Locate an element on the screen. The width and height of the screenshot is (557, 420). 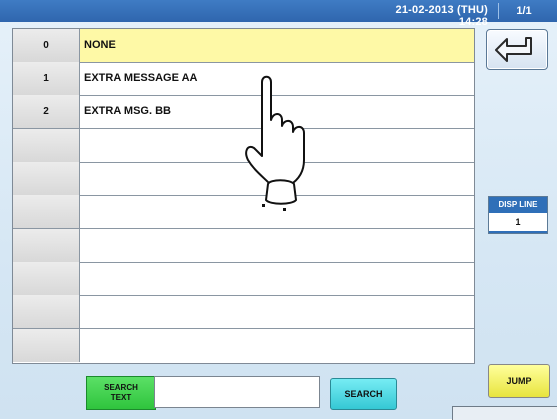
page-indicator: 1/1 is located at coordinates (523, 11).